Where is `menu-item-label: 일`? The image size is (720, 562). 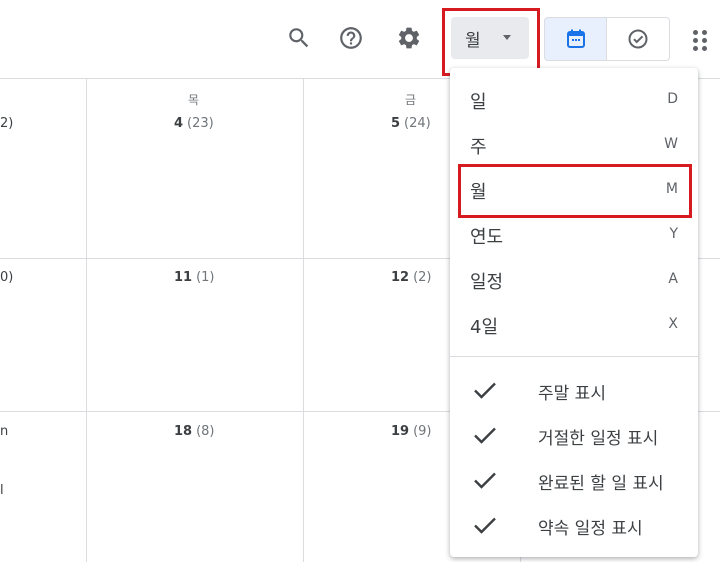
menu-item-label: 일 is located at coordinates (478, 102).